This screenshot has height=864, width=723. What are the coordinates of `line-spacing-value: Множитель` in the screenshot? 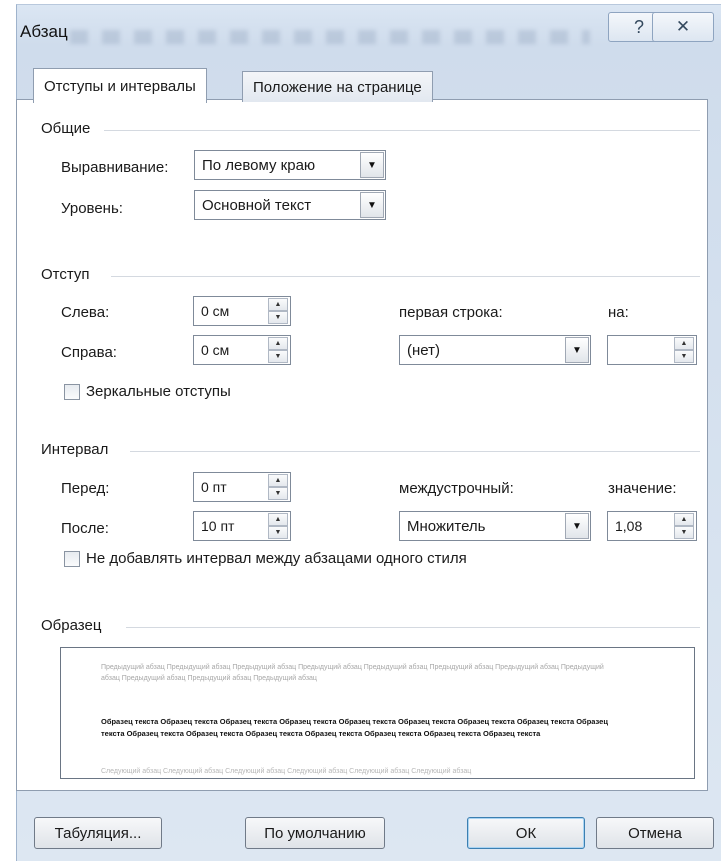 It's located at (446, 526).